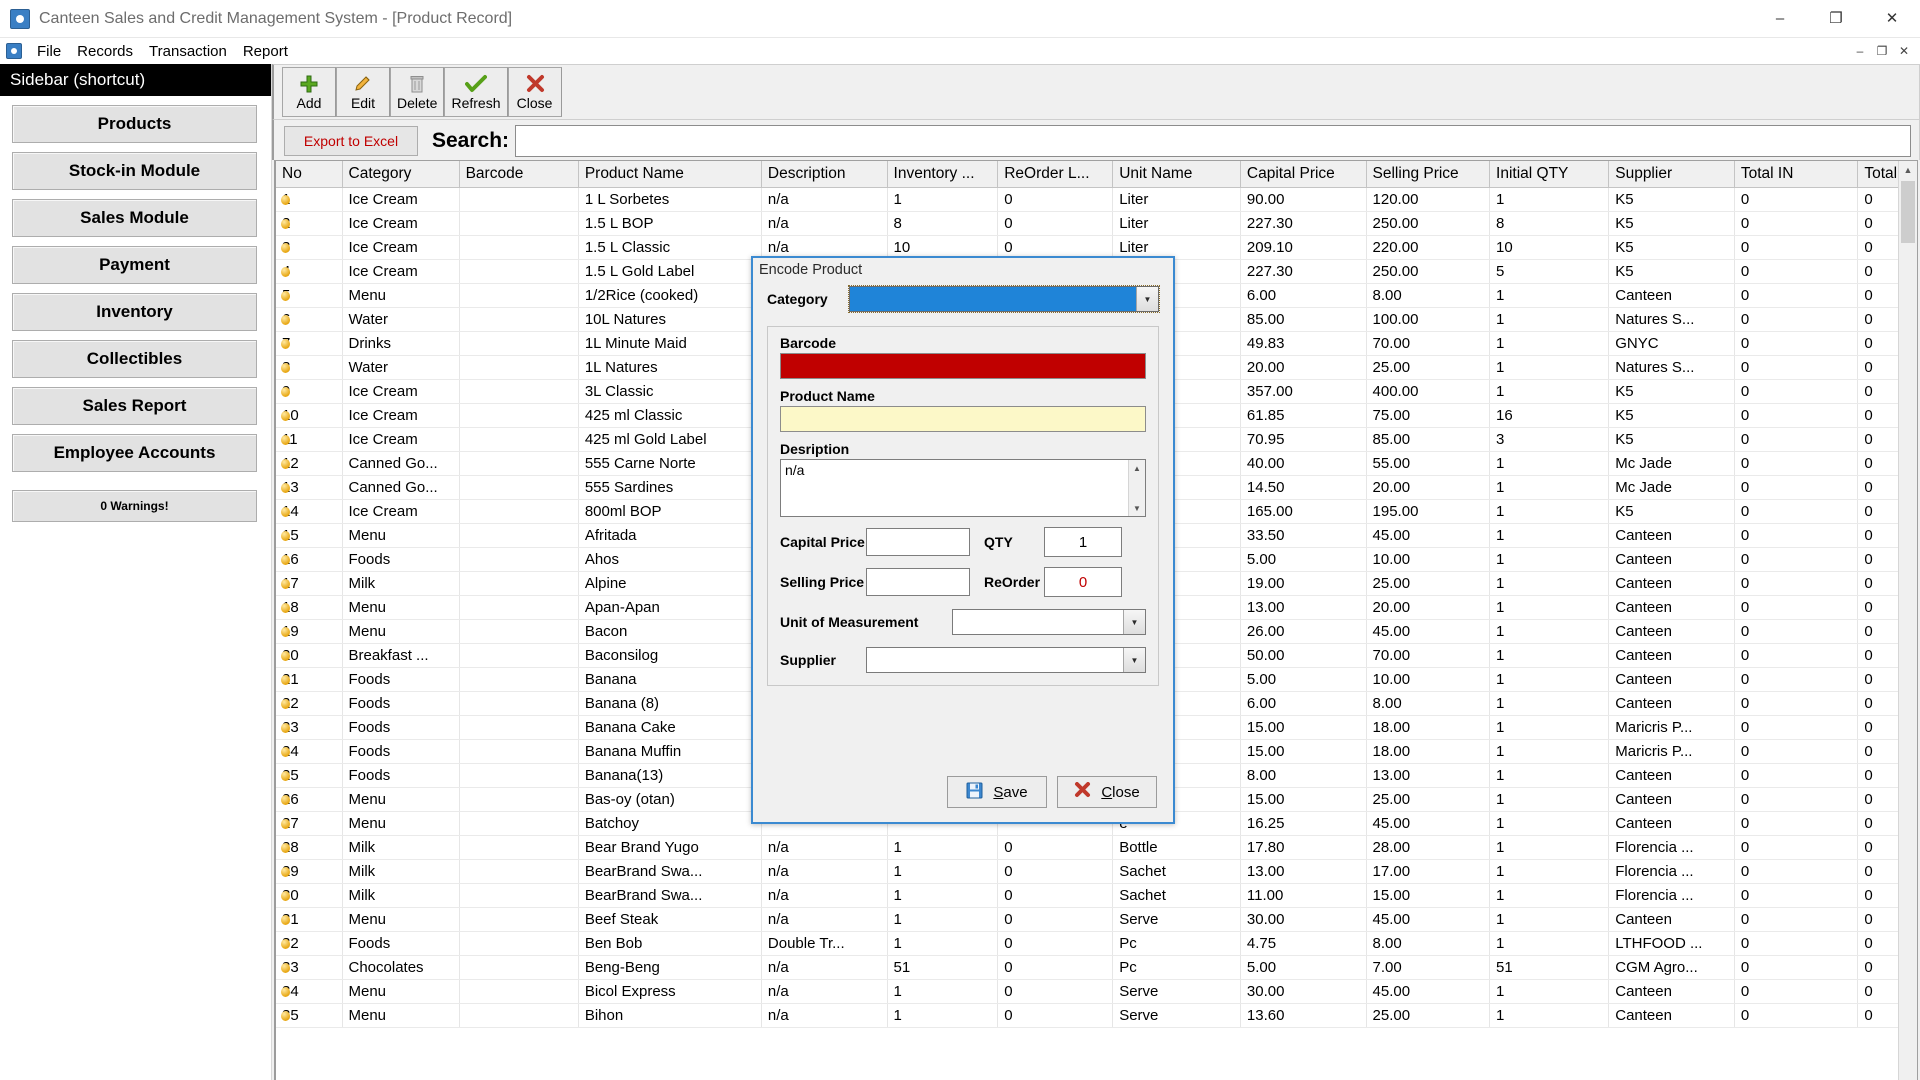  I want to click on add-button: Add, so click(309, 92).